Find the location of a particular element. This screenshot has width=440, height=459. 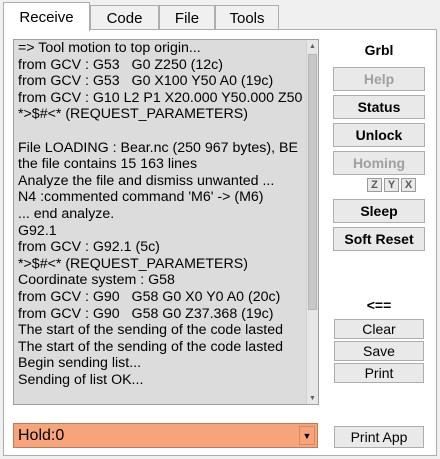

tab-file: File is located at coordinates (187, 17).